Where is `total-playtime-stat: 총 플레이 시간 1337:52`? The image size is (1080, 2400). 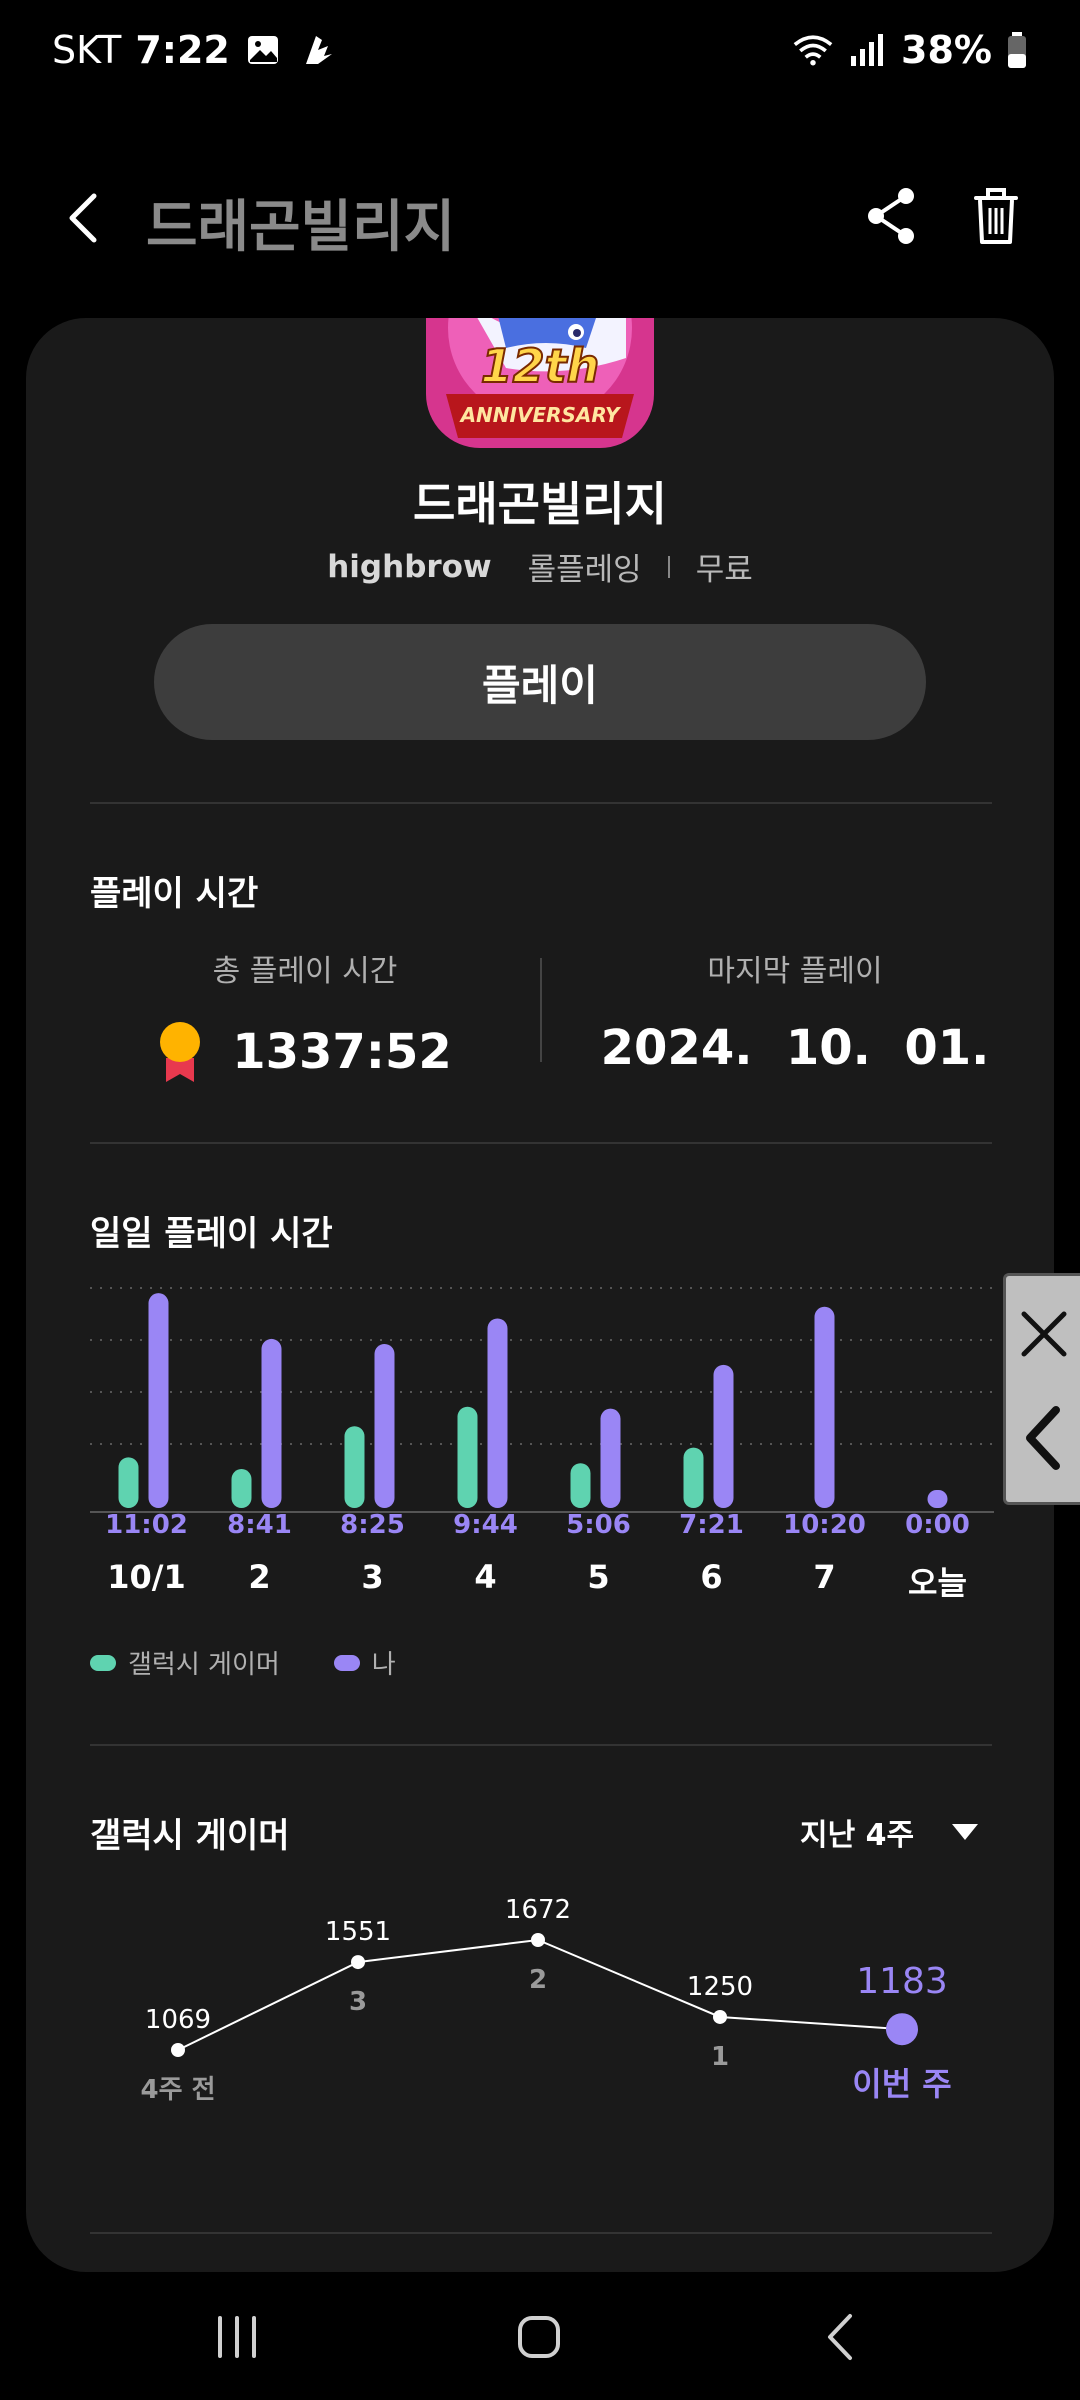
total-playtime-stat: 총 플레이 시간 1337:52 is located at coordinates (305, 1015).